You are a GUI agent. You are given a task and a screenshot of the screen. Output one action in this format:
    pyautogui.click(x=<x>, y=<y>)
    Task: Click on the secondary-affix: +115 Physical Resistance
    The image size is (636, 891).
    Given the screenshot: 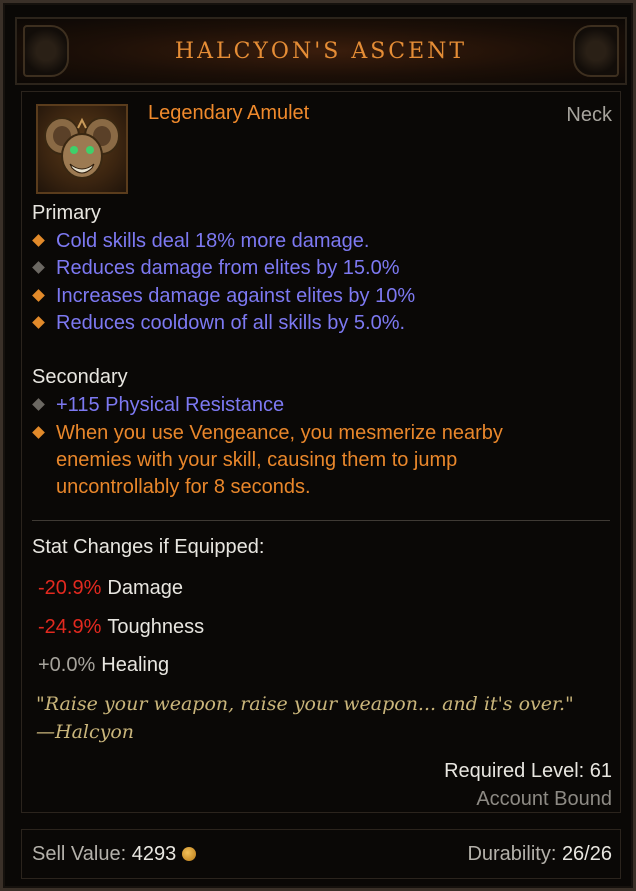 What is the action you would take?
    pyautogui.click(x=321, y=405)
    